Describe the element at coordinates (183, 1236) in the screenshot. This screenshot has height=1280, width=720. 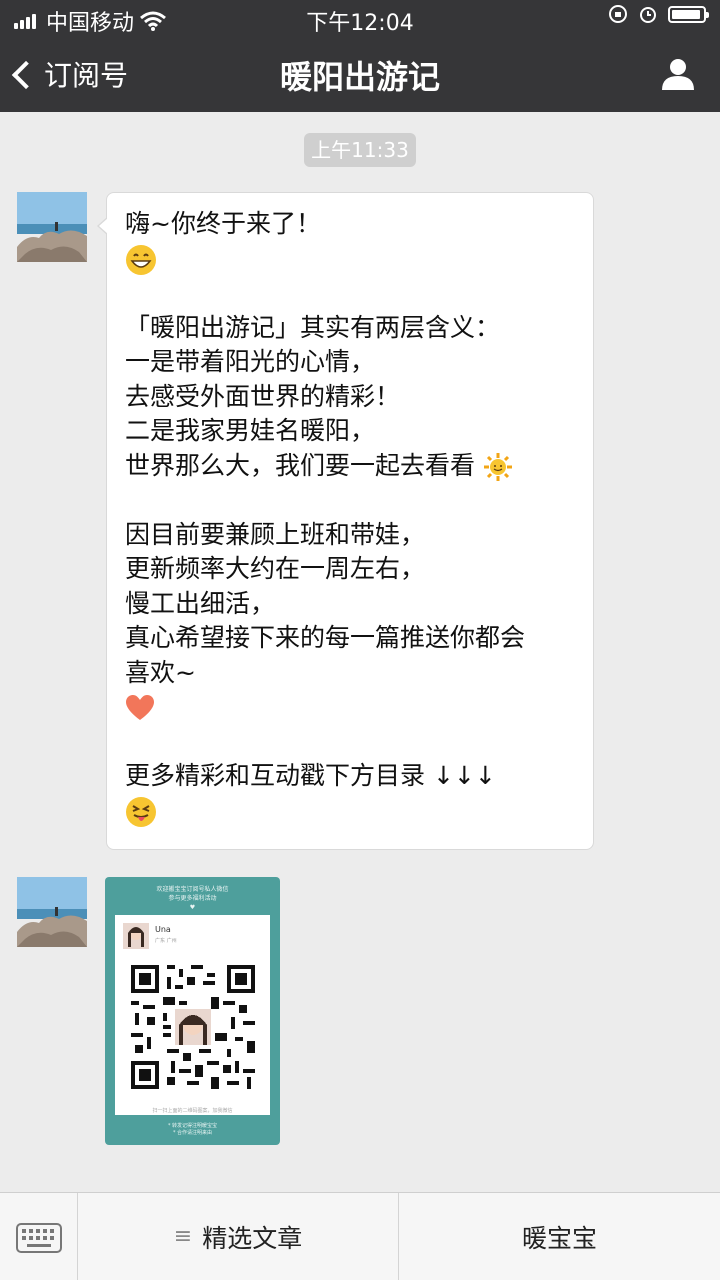
I see `menu-list-icon: ≡` at that location.